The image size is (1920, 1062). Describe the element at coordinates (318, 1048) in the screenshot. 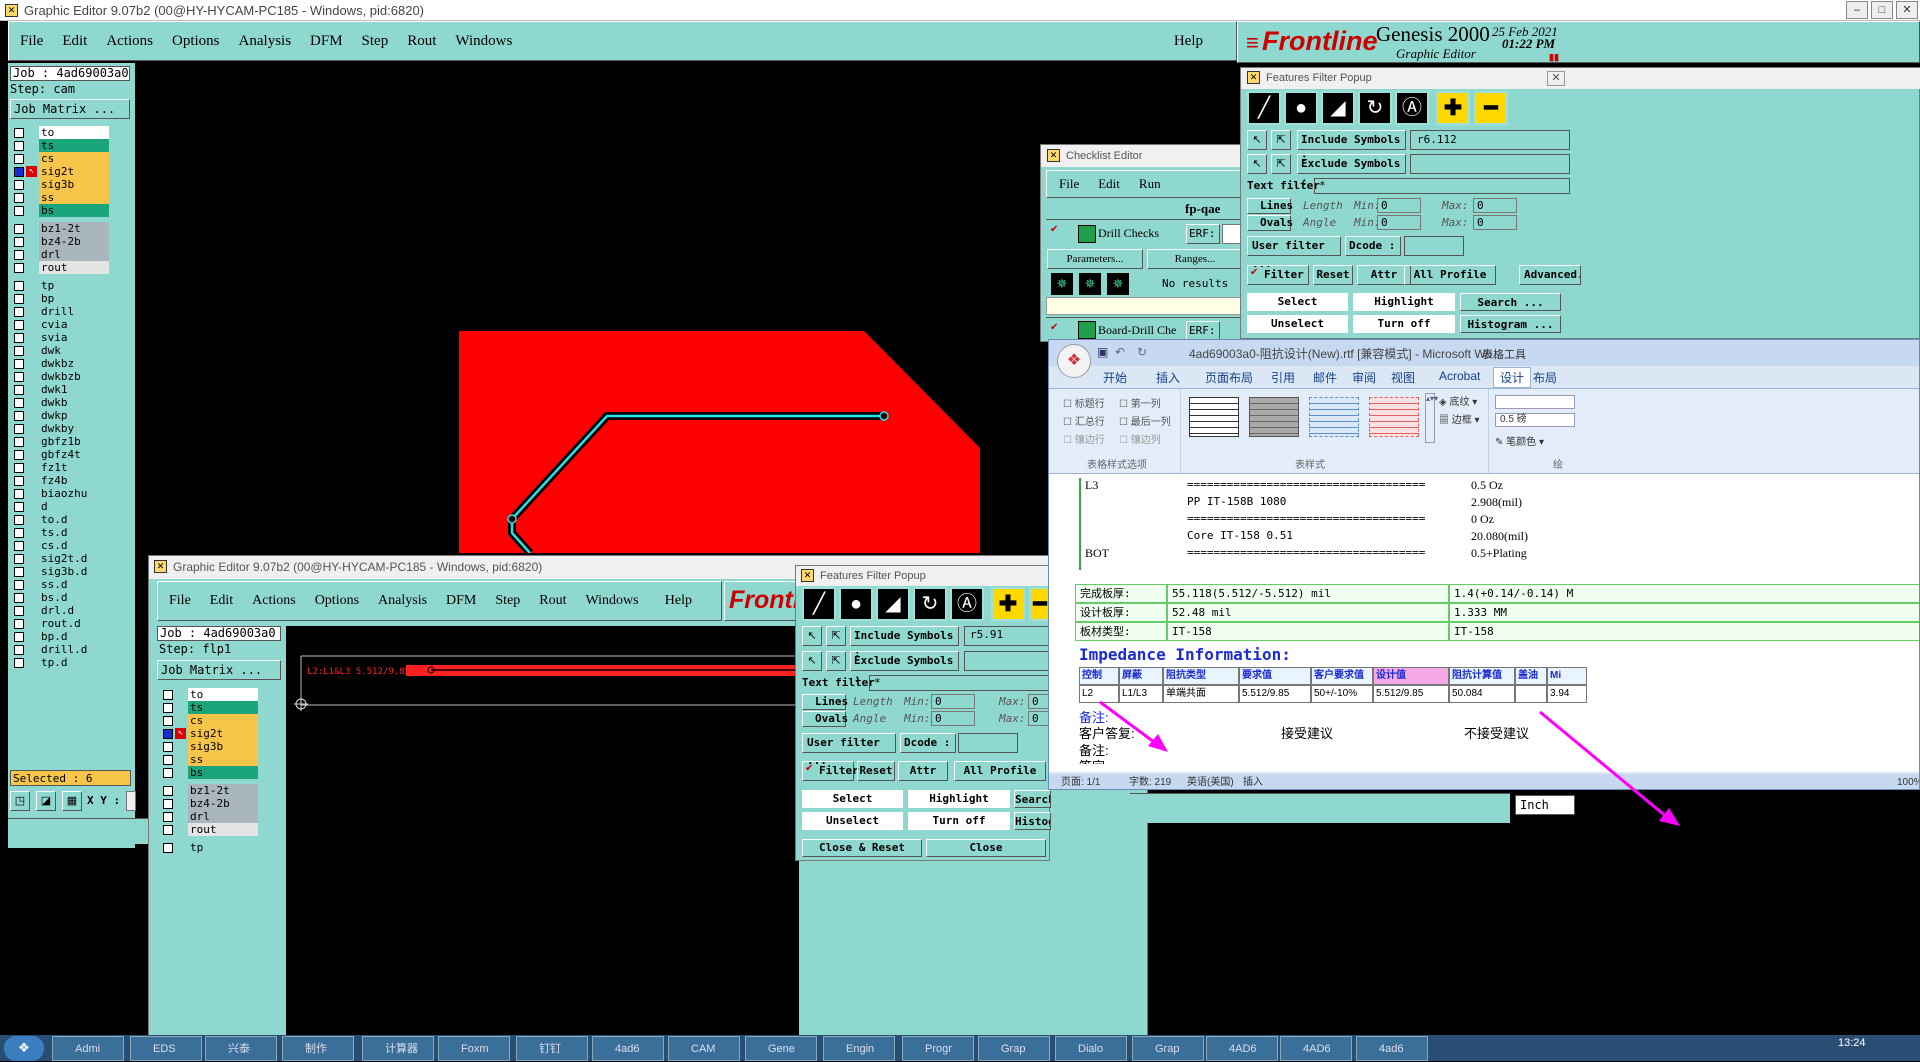

I see `taskbar-item: 制作` at that location.